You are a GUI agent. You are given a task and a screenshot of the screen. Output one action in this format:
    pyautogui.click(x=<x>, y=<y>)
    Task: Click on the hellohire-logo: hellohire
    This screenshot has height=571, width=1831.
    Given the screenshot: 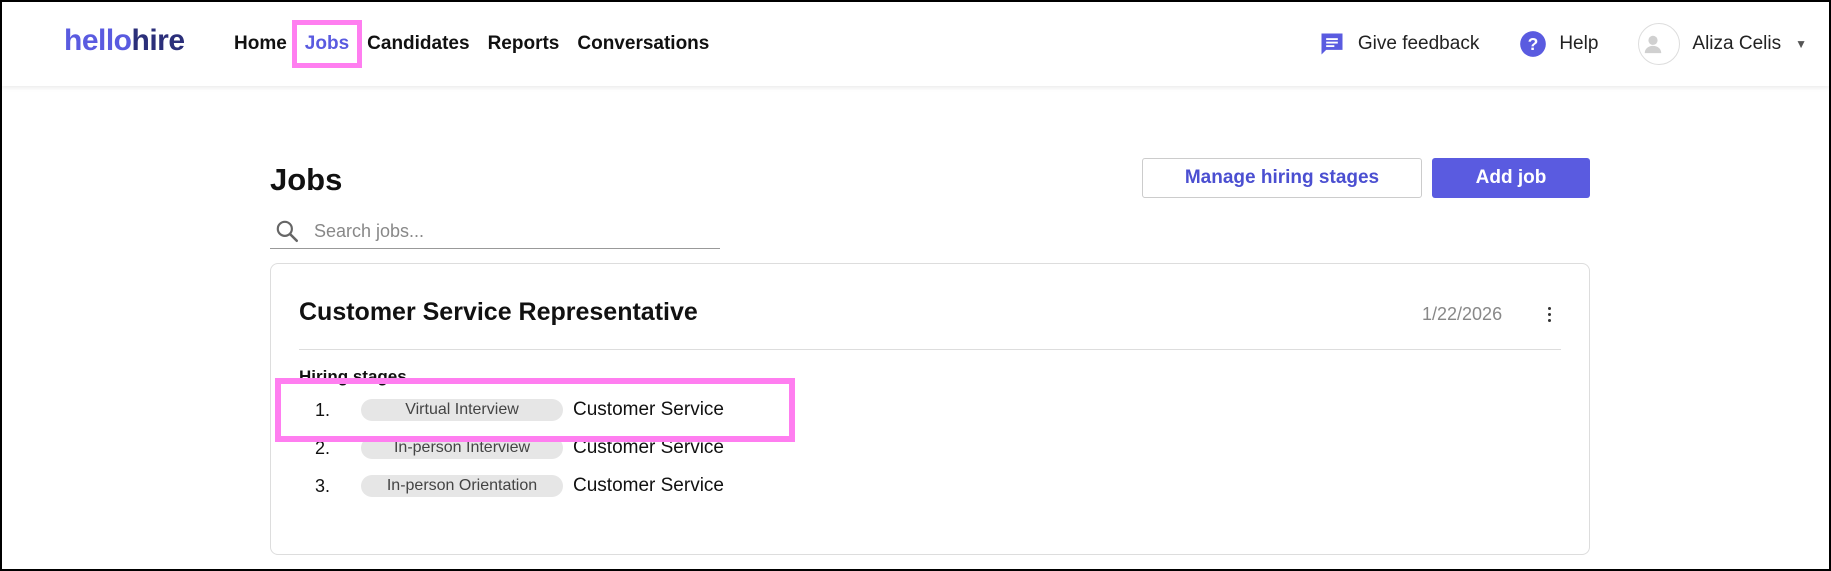 What is the action you would take?
    pyautogui.click(x=124, y=41)
    